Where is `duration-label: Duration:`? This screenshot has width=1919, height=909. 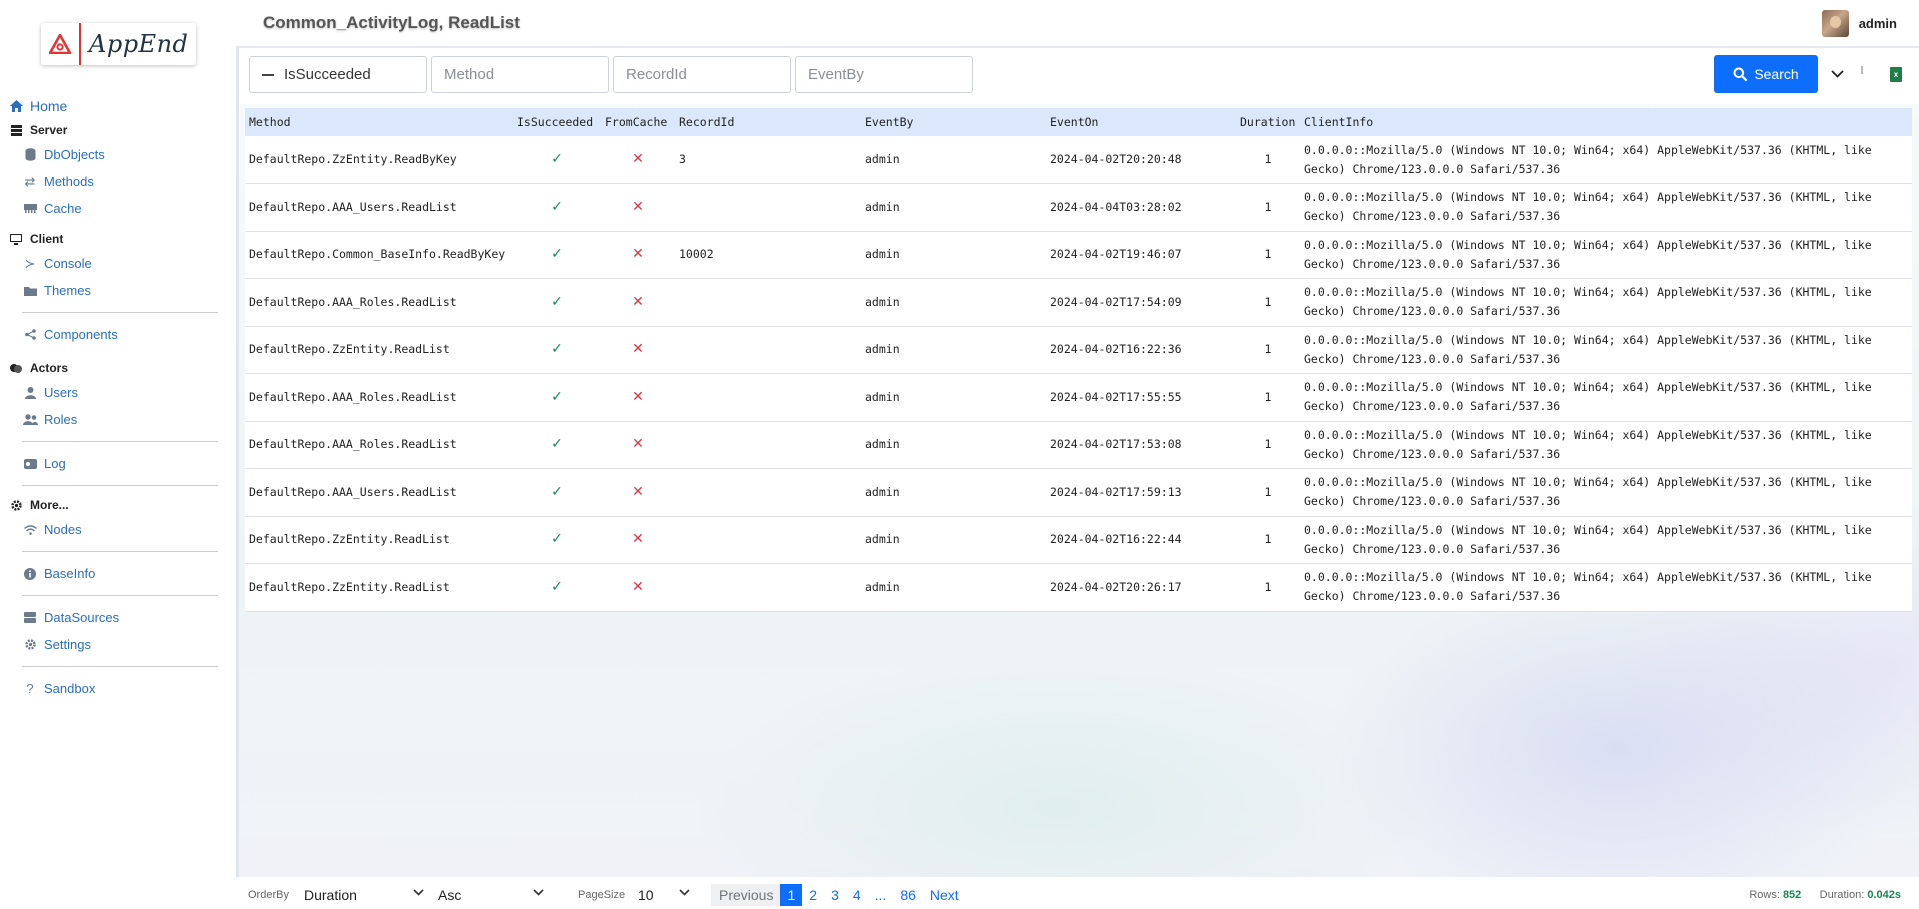 duration-label: Duration: is located at coordinates (1842, 895).